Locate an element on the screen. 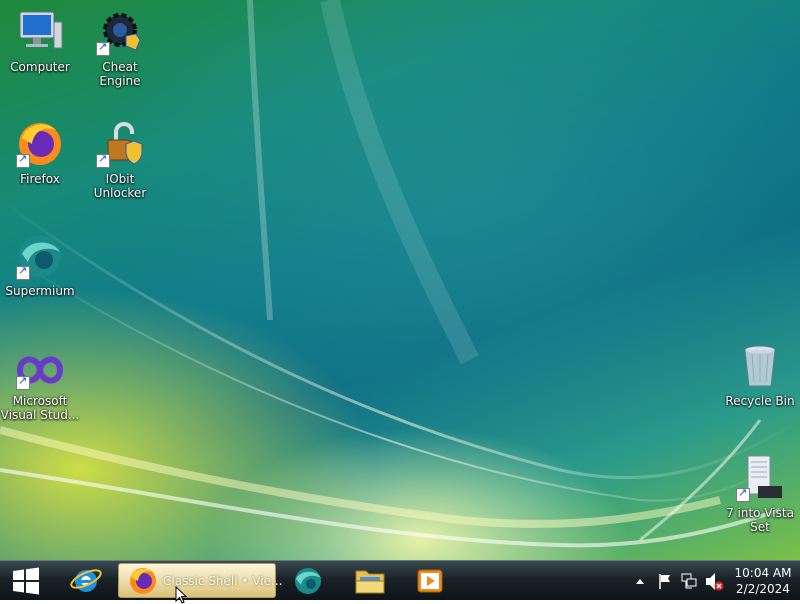 This screenshot has height=604, width=800. system-tray: 10:04 AM 2/2/2024 is located at coordinates (715, 581).